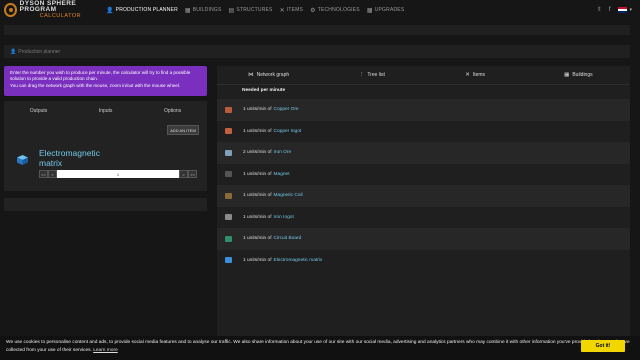  I want to click on logo-subtitle: CALCULATOR, so click(60, 15).